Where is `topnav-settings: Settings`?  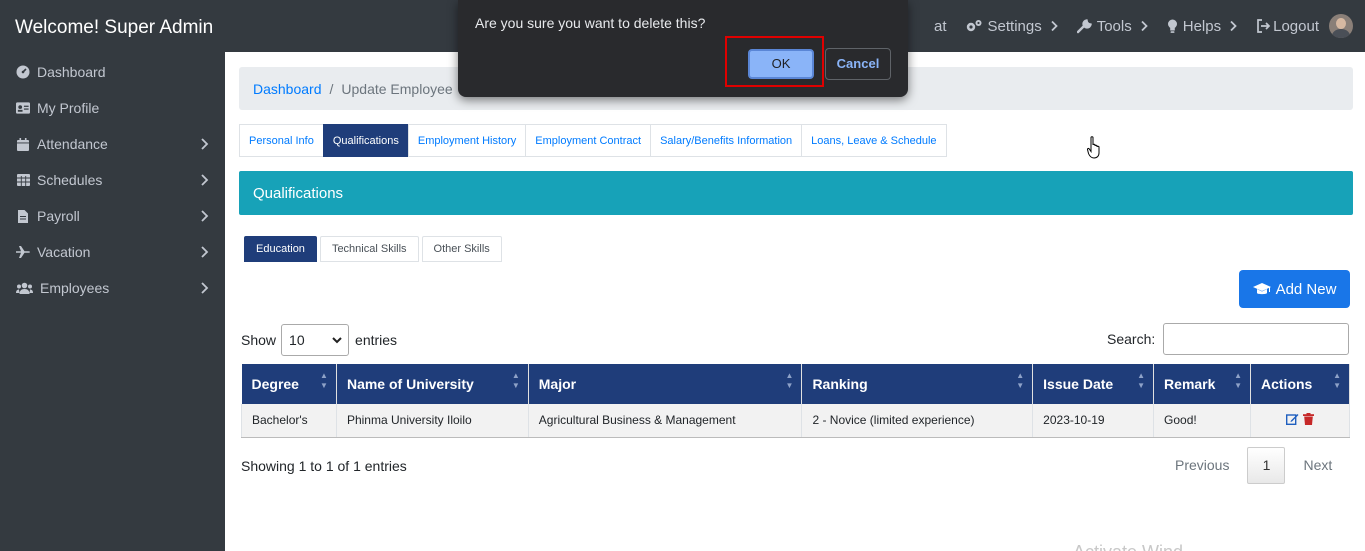
topnav-settings: Settings is located at coordinates (1012, 26).